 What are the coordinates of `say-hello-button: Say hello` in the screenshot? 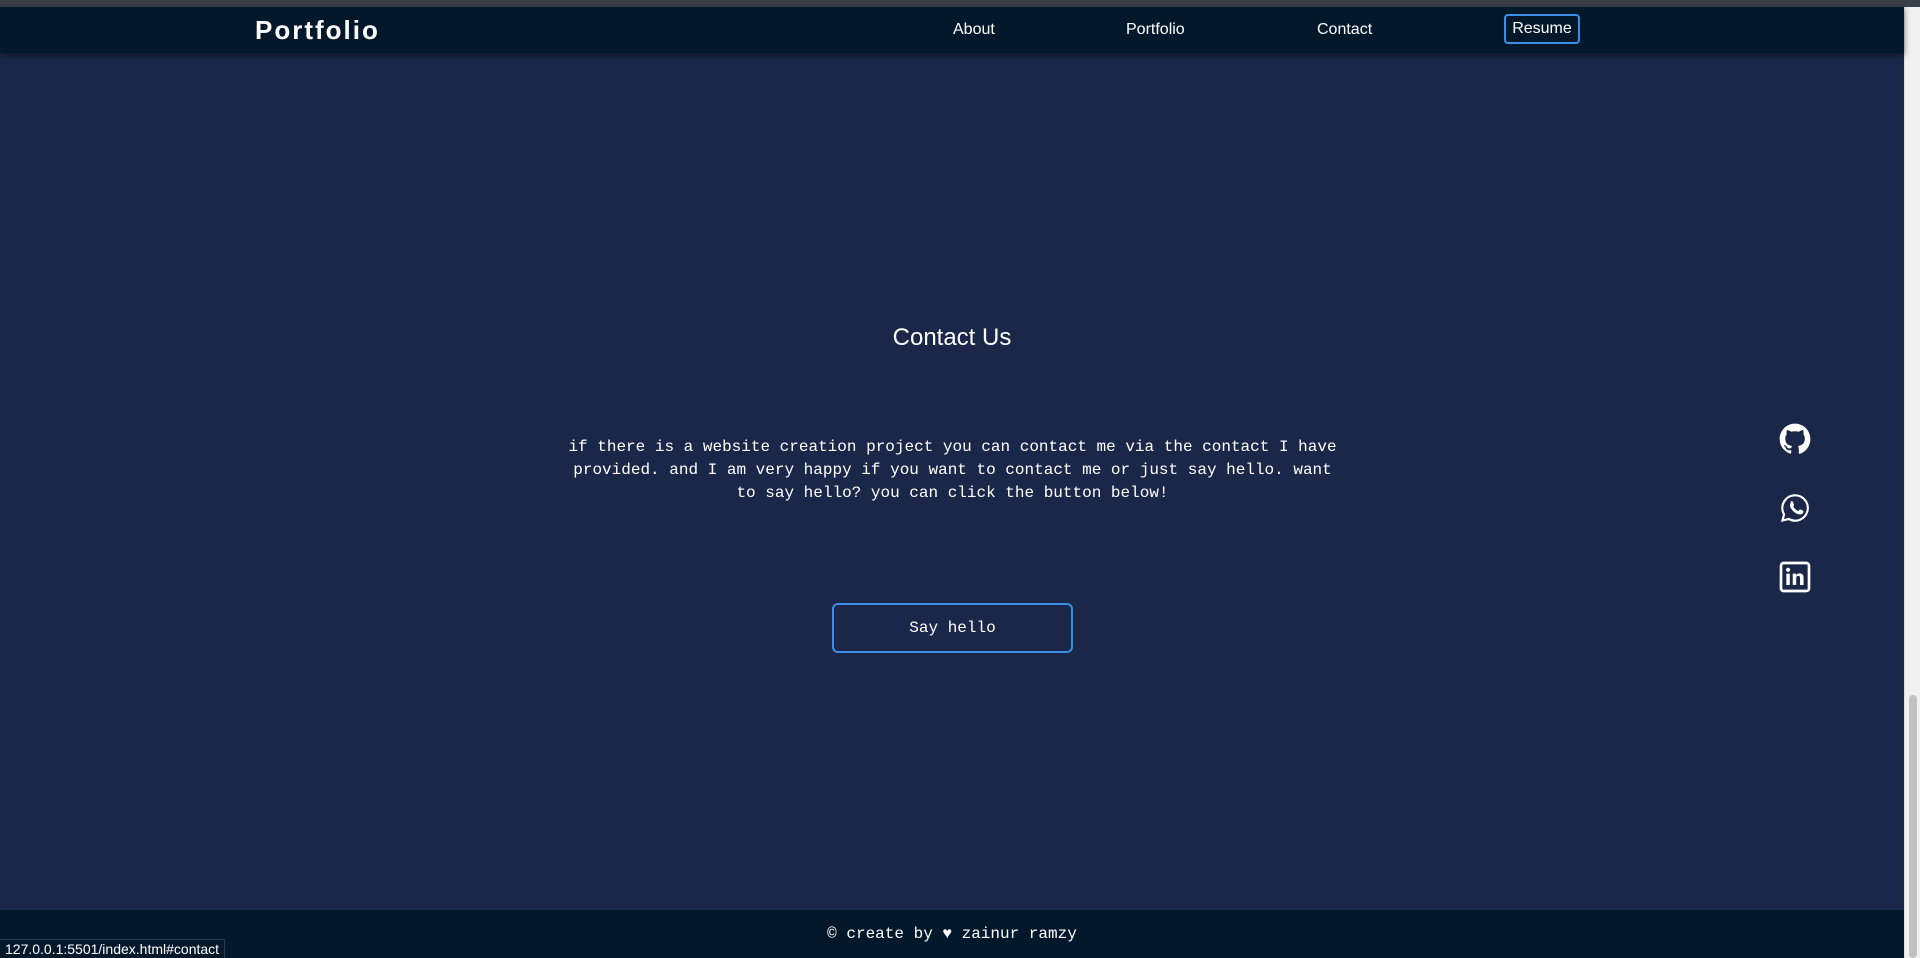 It's located at (952, 628).